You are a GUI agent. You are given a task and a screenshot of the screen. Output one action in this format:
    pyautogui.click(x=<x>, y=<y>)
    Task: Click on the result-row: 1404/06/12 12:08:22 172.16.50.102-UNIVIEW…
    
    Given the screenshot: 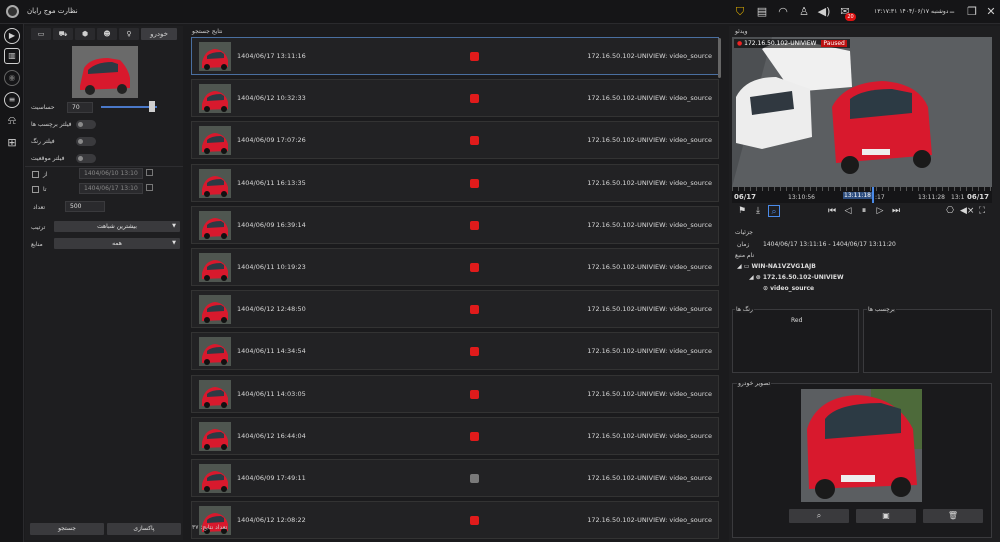 What is the action you would take?
    pyautogui.click(x=455, y=520)
    